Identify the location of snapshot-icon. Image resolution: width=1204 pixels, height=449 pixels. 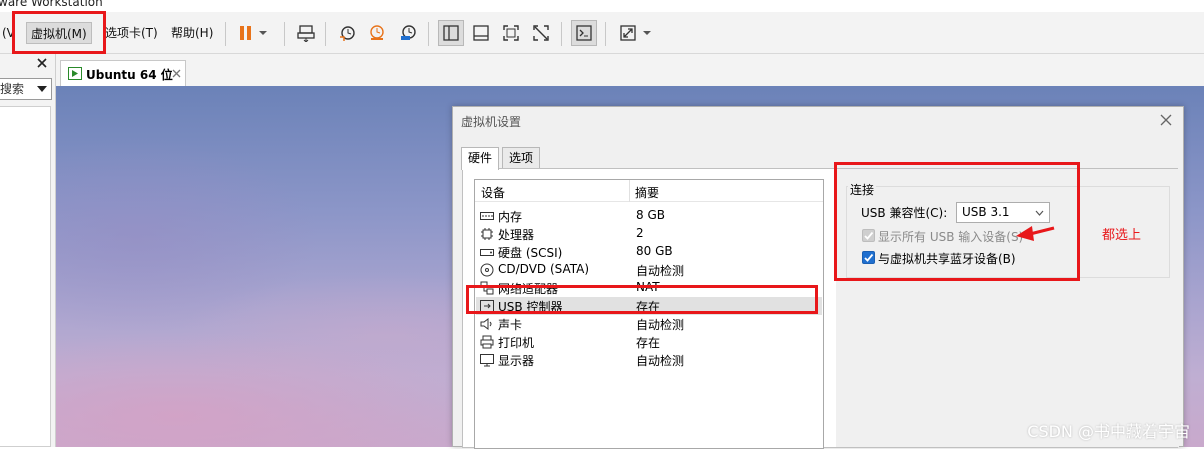
(347, 33).